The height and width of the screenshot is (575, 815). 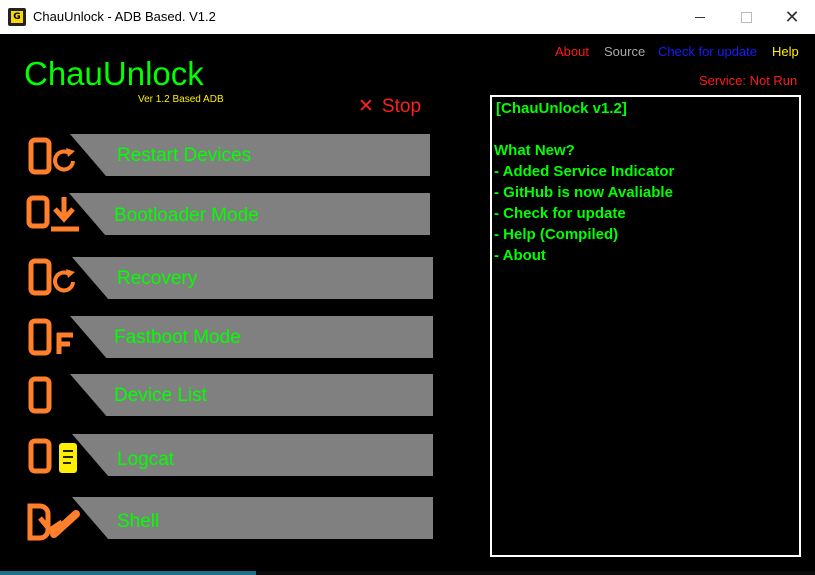 I want to click on help-link: Help, so click(x=785, y=51).